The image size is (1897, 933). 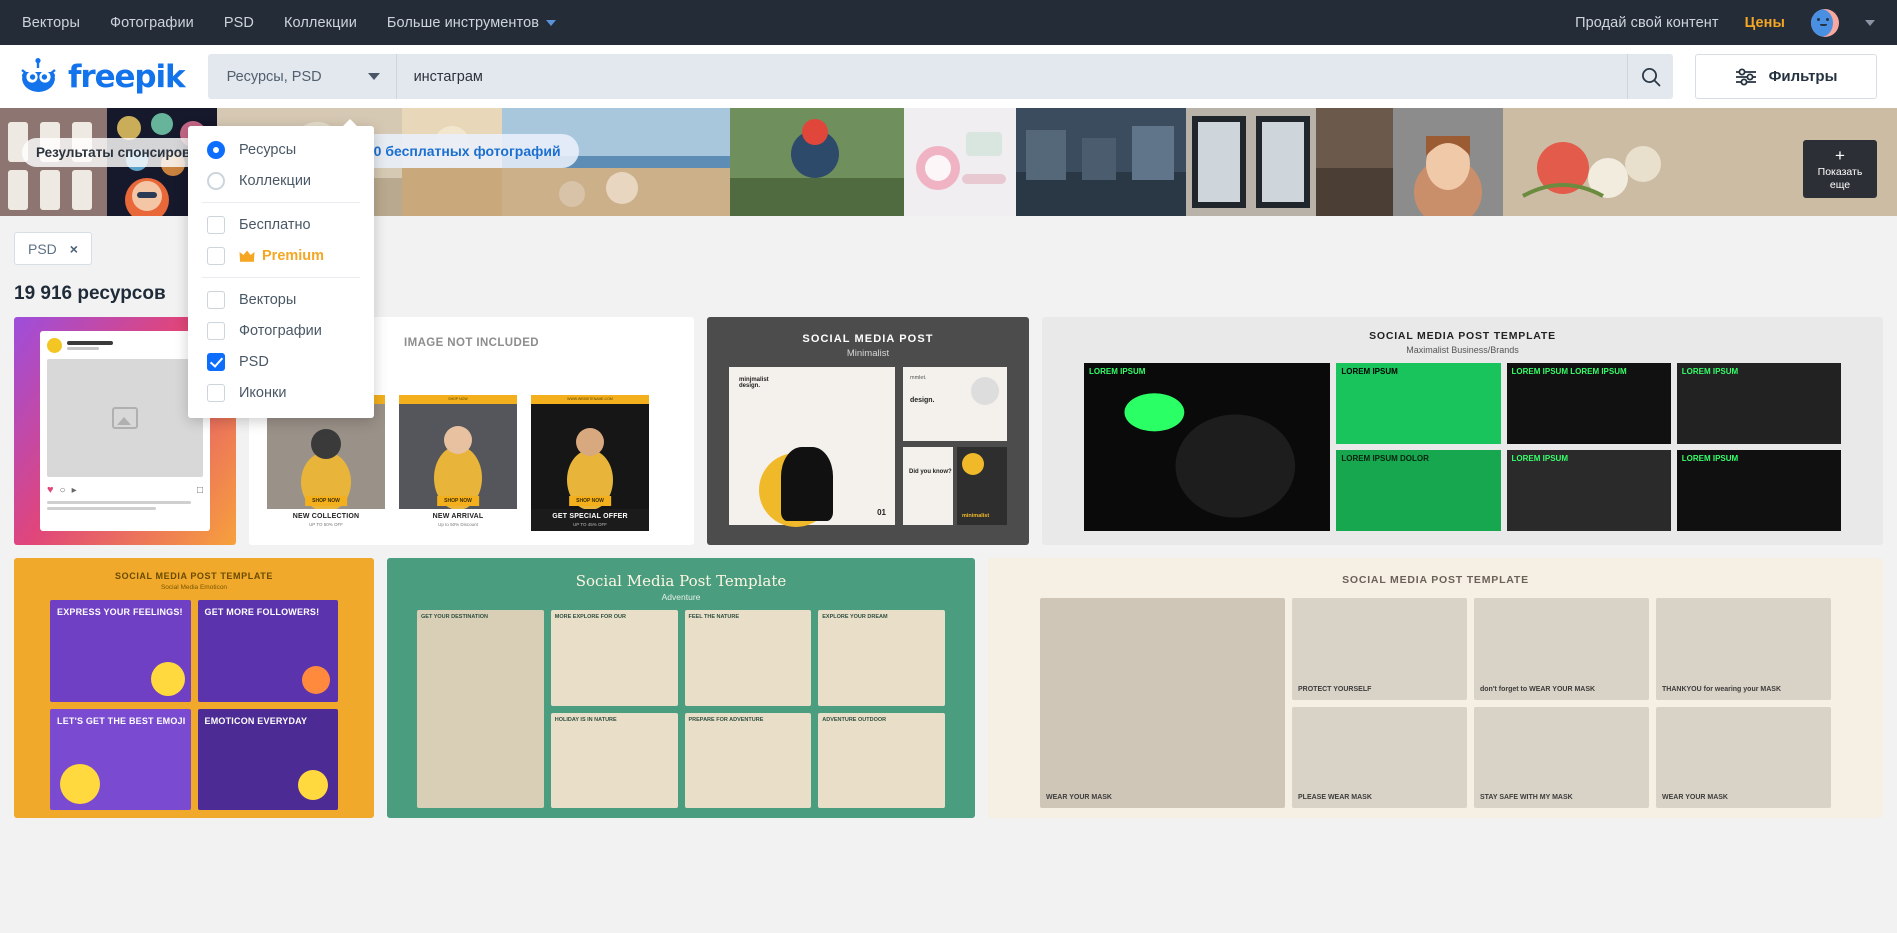 I want to click on grid-cell: LET'S GET THE BEST EMOJI, so click(x=120, y=759).